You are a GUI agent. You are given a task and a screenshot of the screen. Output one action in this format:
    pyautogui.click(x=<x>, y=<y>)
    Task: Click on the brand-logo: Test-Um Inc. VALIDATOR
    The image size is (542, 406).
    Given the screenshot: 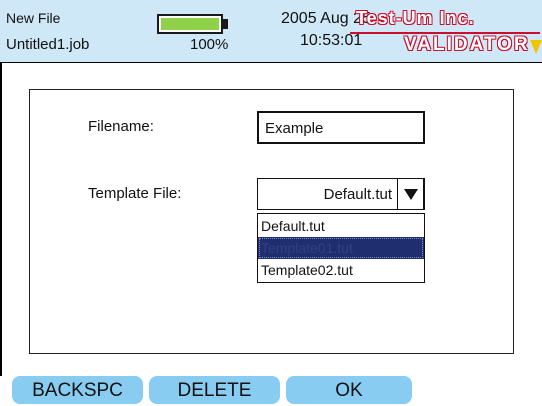 What is the action you would take?
    pyautogui.click(x=446, y=33)
    